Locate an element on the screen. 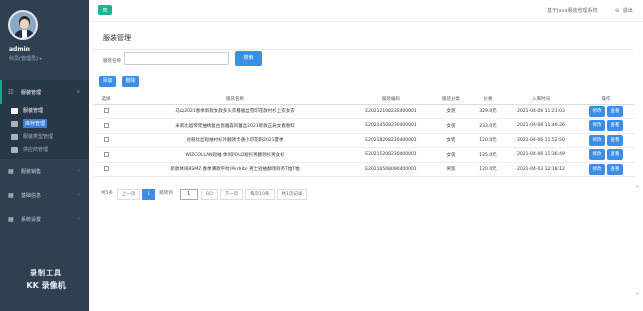 The width and height of the screenshot is (643, 311). cell-name: 新款休闲BSMZ 春季薄款平纹(Pirdrib) 男士短袖翻领商务T恤T恤 is located at coordinates (235, 169).